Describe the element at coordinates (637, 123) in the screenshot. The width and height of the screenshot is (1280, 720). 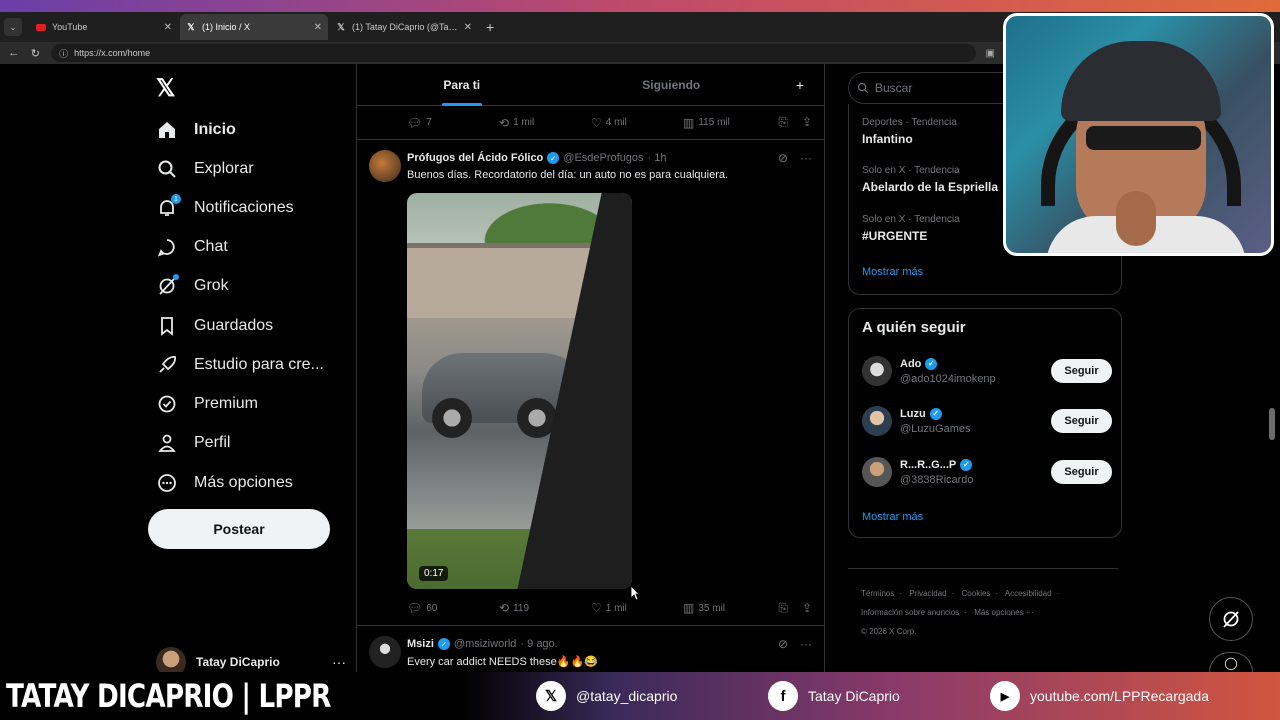
I see `like-button: ♡ 4 mil` at that location.